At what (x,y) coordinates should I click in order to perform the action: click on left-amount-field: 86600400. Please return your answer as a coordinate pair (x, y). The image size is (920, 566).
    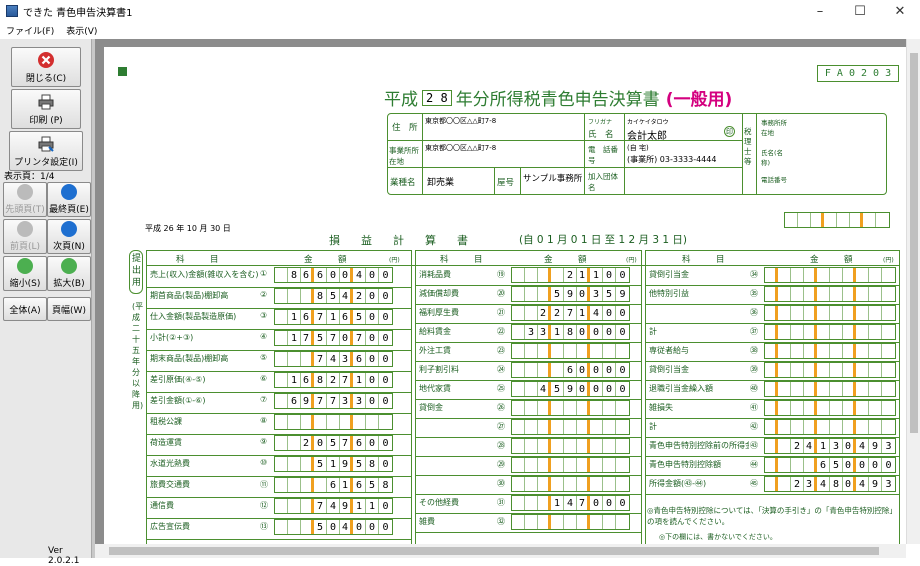
    Looking at the image, I should click on (333, 275).